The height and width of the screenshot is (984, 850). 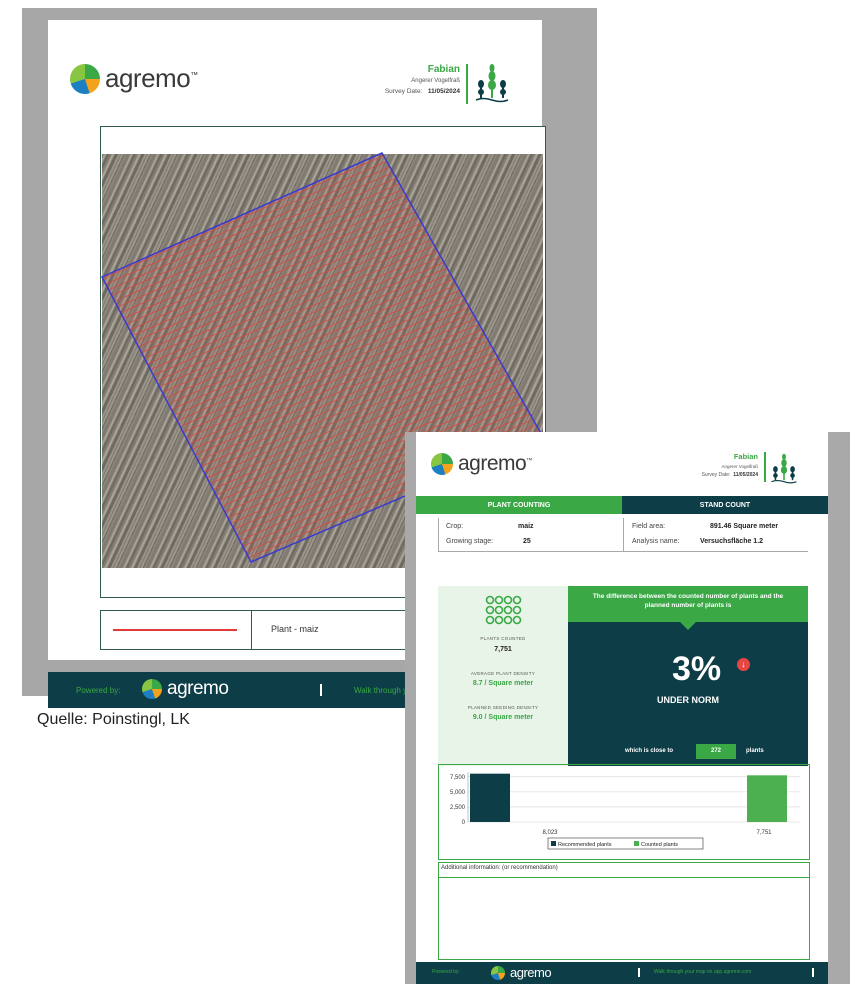 I want to click on field-area-value: 891.46 Square meter, so click(x=744, y=526).